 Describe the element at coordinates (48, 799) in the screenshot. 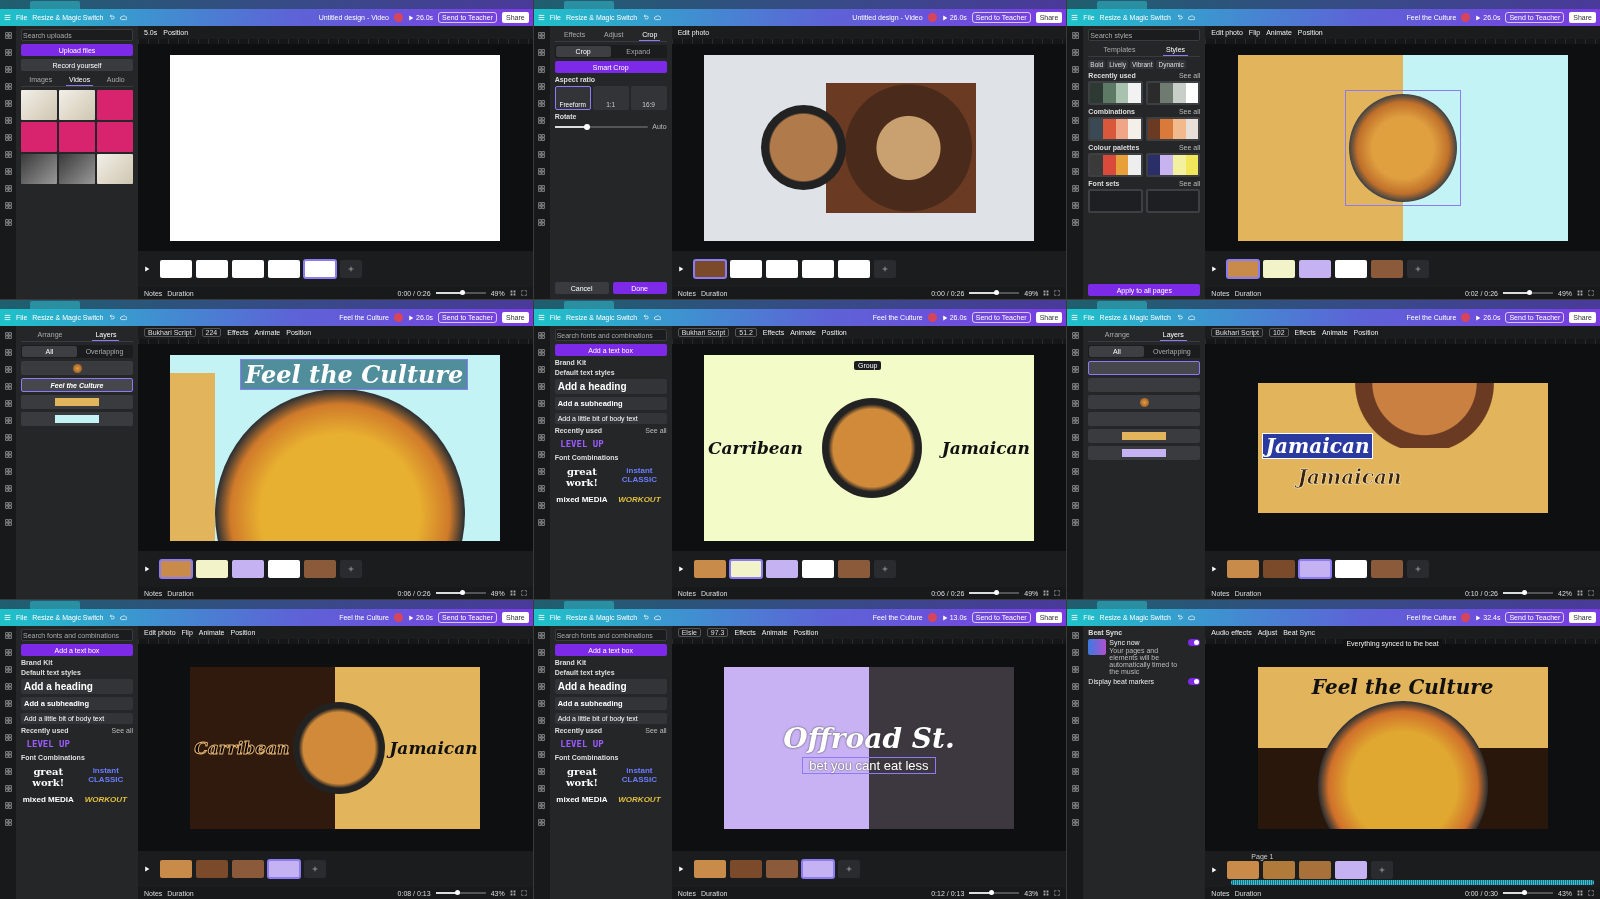

I see `font-sample: mixed MEDIA` at that location.